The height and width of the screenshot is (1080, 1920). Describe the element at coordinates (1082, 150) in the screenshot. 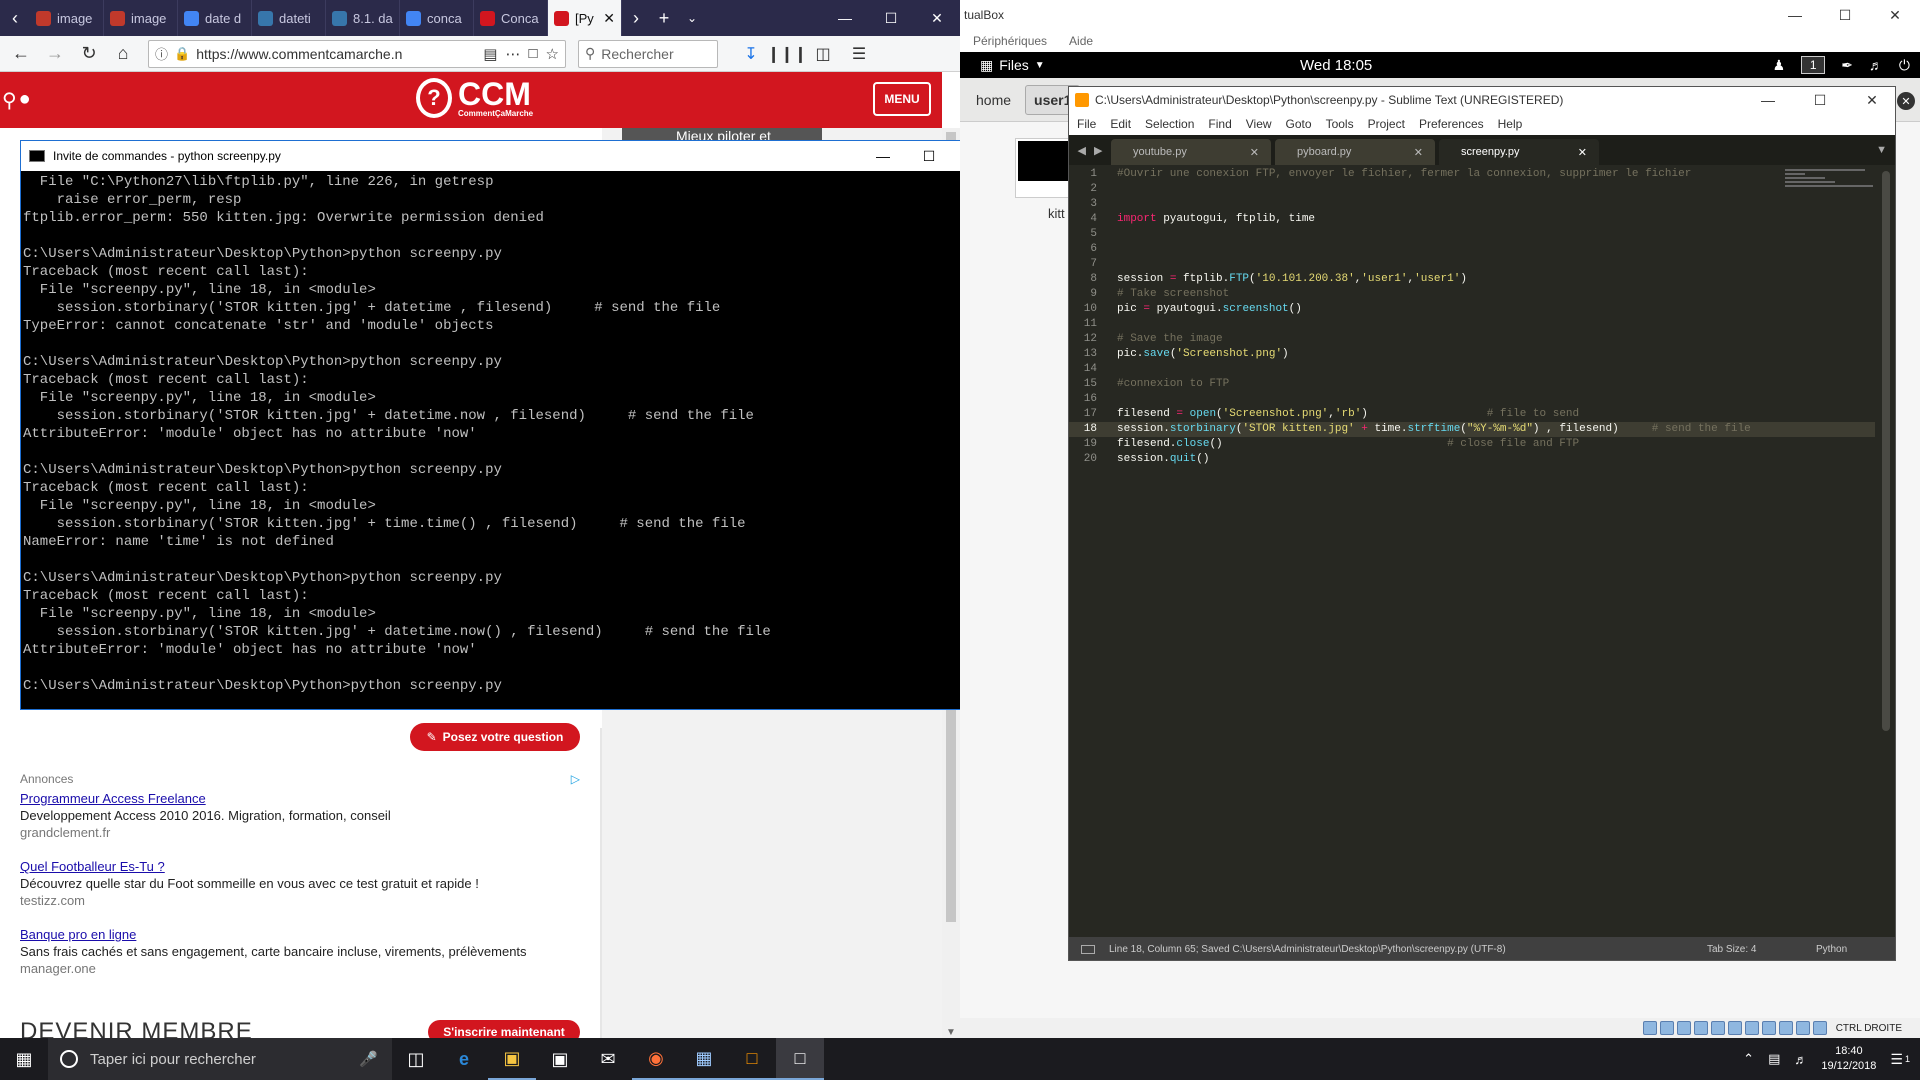

I see `tab-left-icon: ◀` at that location.